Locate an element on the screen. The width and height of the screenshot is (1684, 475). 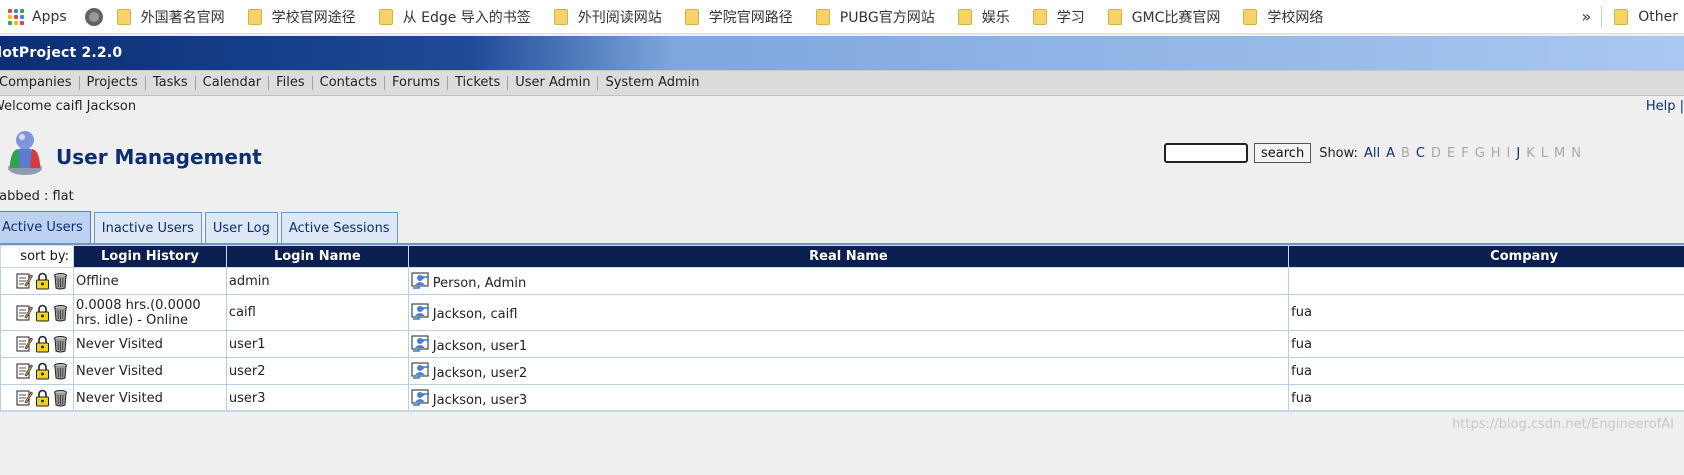
nav-item-system-admin: System Admin is located at coordinates (652, 83).